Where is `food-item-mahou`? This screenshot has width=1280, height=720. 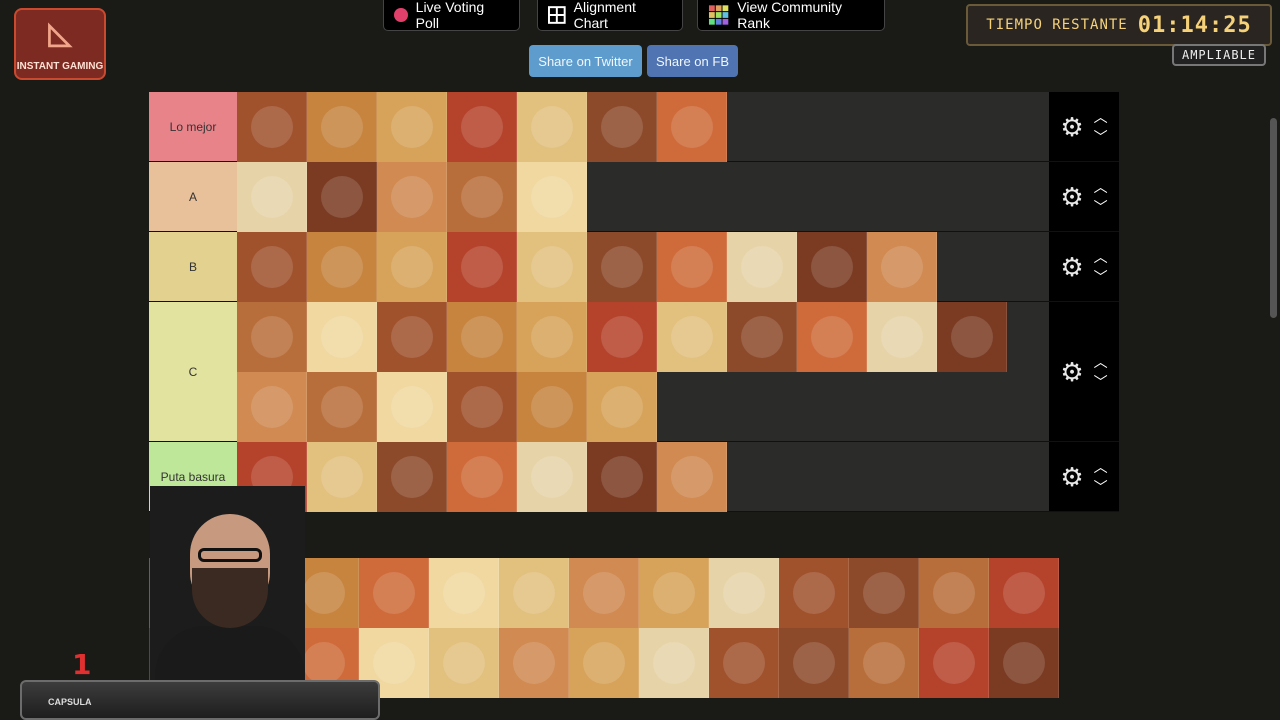
food-item-mahou is located at coordinates (482, 407).